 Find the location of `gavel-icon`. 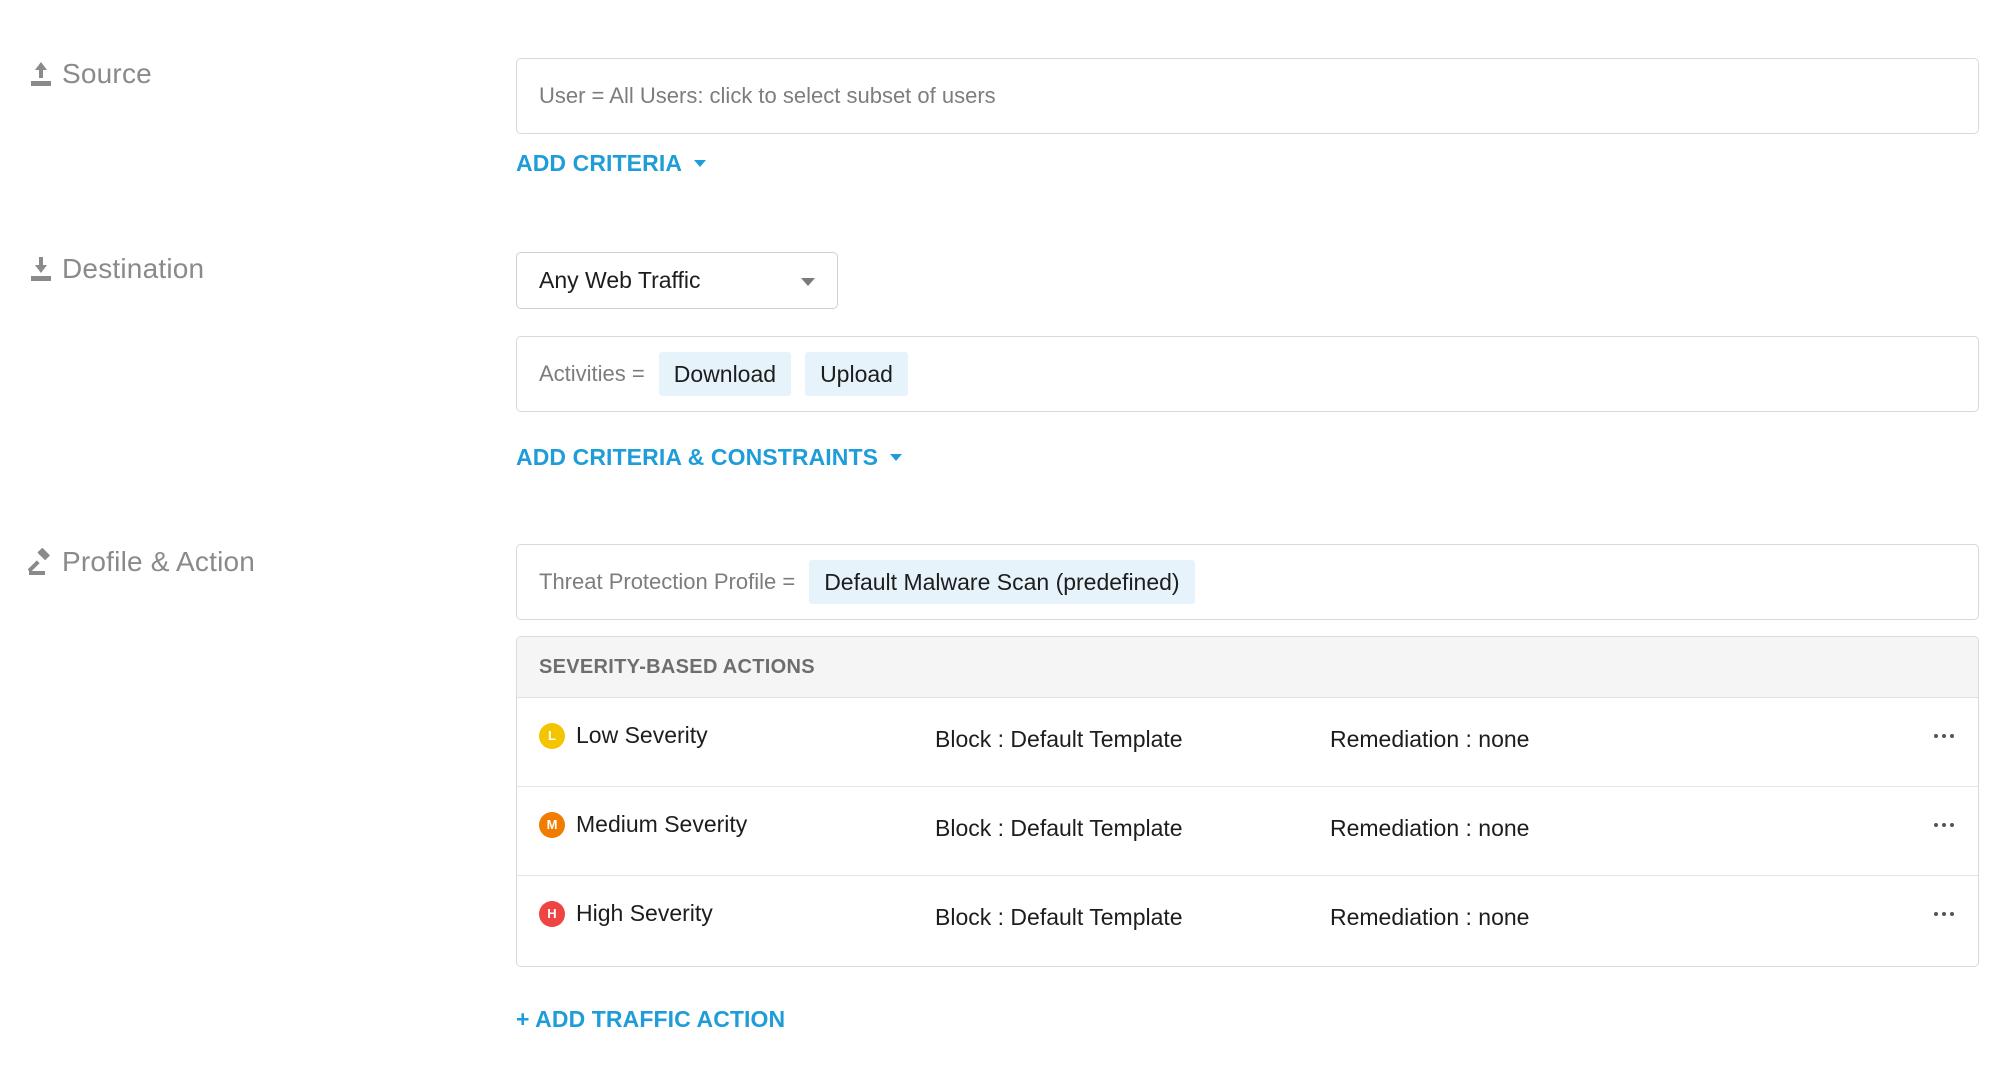

gavel-icon is located at coordinates (41, 562).